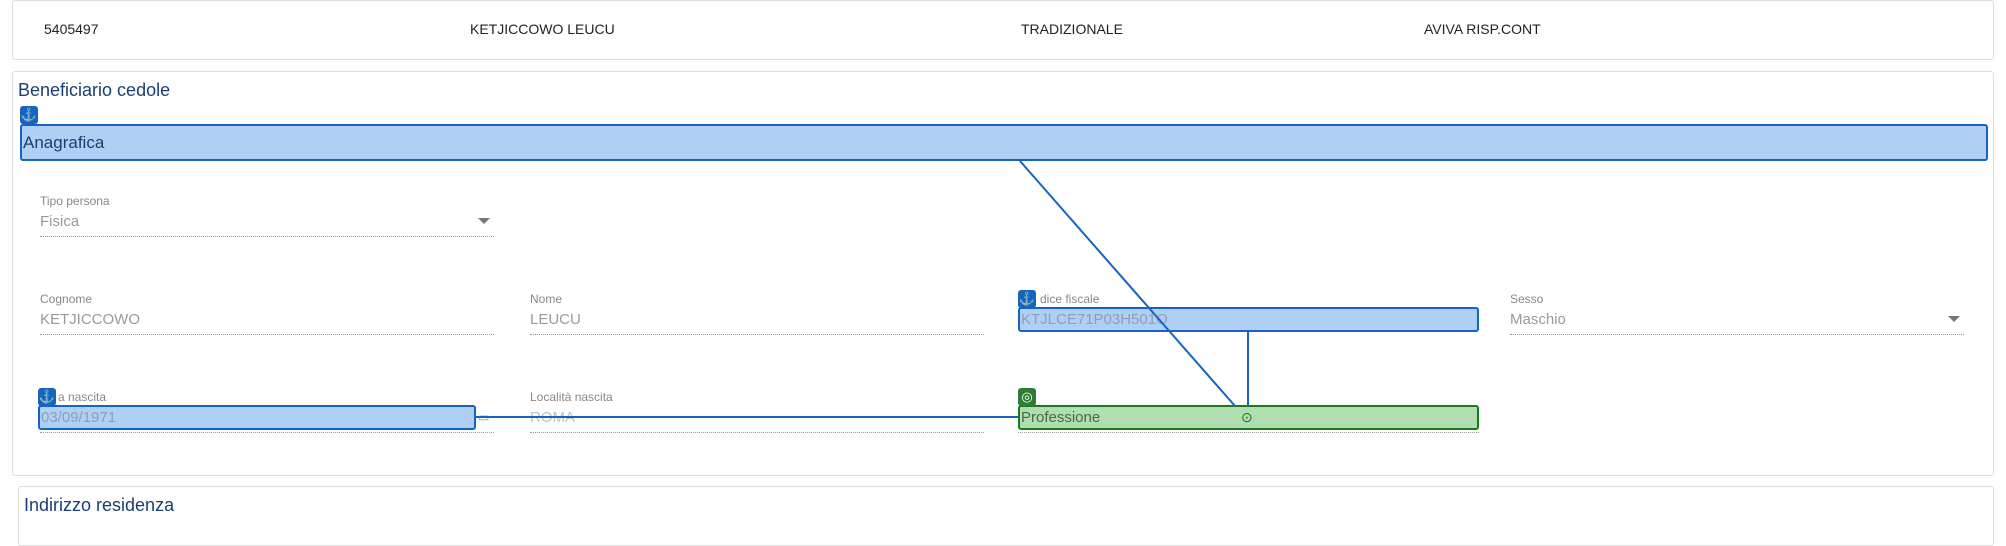 This screenshot has width=2006, height=546. Describe the element at coordinates (82, 397) in the screenshot. I see `data-nascita-label: a nascita` at that location.